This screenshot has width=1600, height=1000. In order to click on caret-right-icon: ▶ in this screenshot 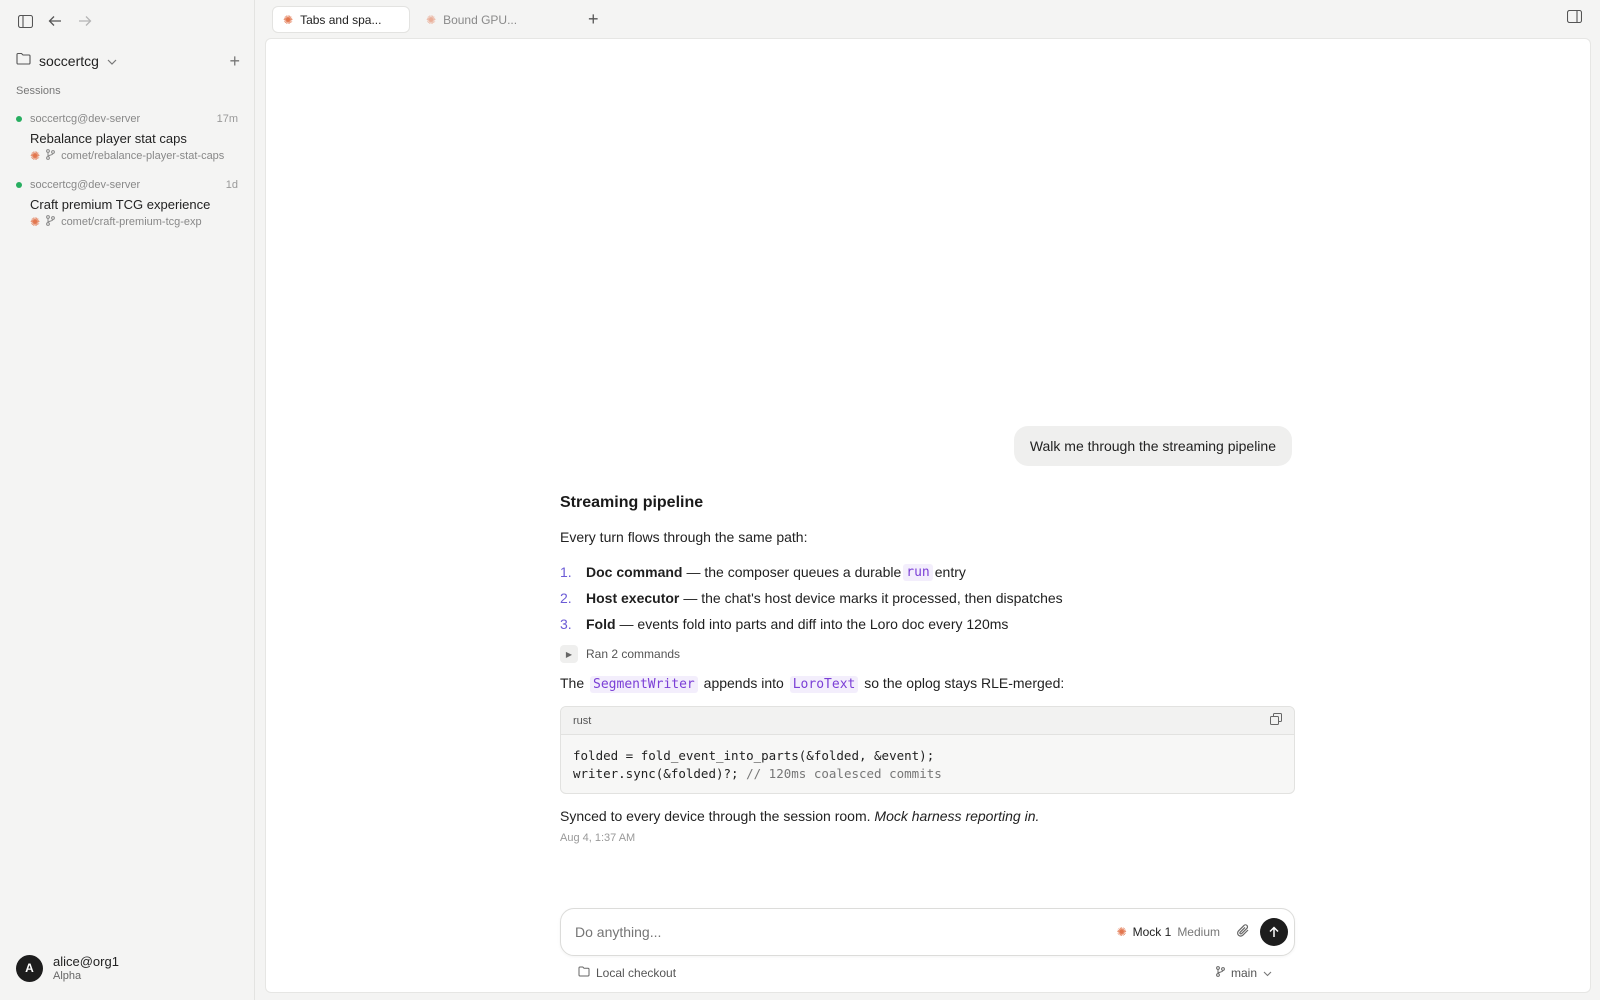, I will do `click(569, 654)`.